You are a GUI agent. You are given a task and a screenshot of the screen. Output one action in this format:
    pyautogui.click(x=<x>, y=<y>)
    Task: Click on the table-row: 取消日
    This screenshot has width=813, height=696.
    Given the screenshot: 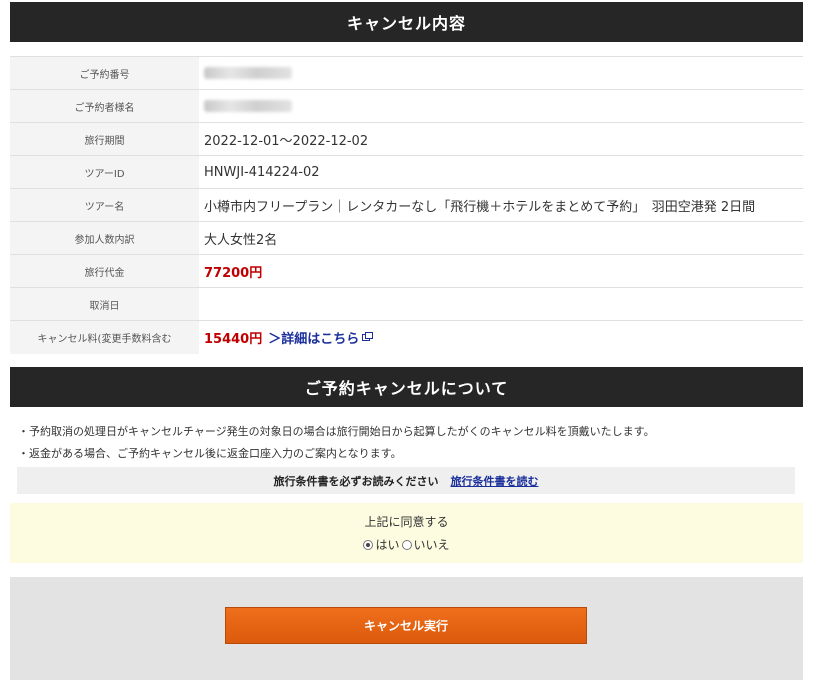 What is the action you would take?
    pyautogui.click(x=406, y=304)
    